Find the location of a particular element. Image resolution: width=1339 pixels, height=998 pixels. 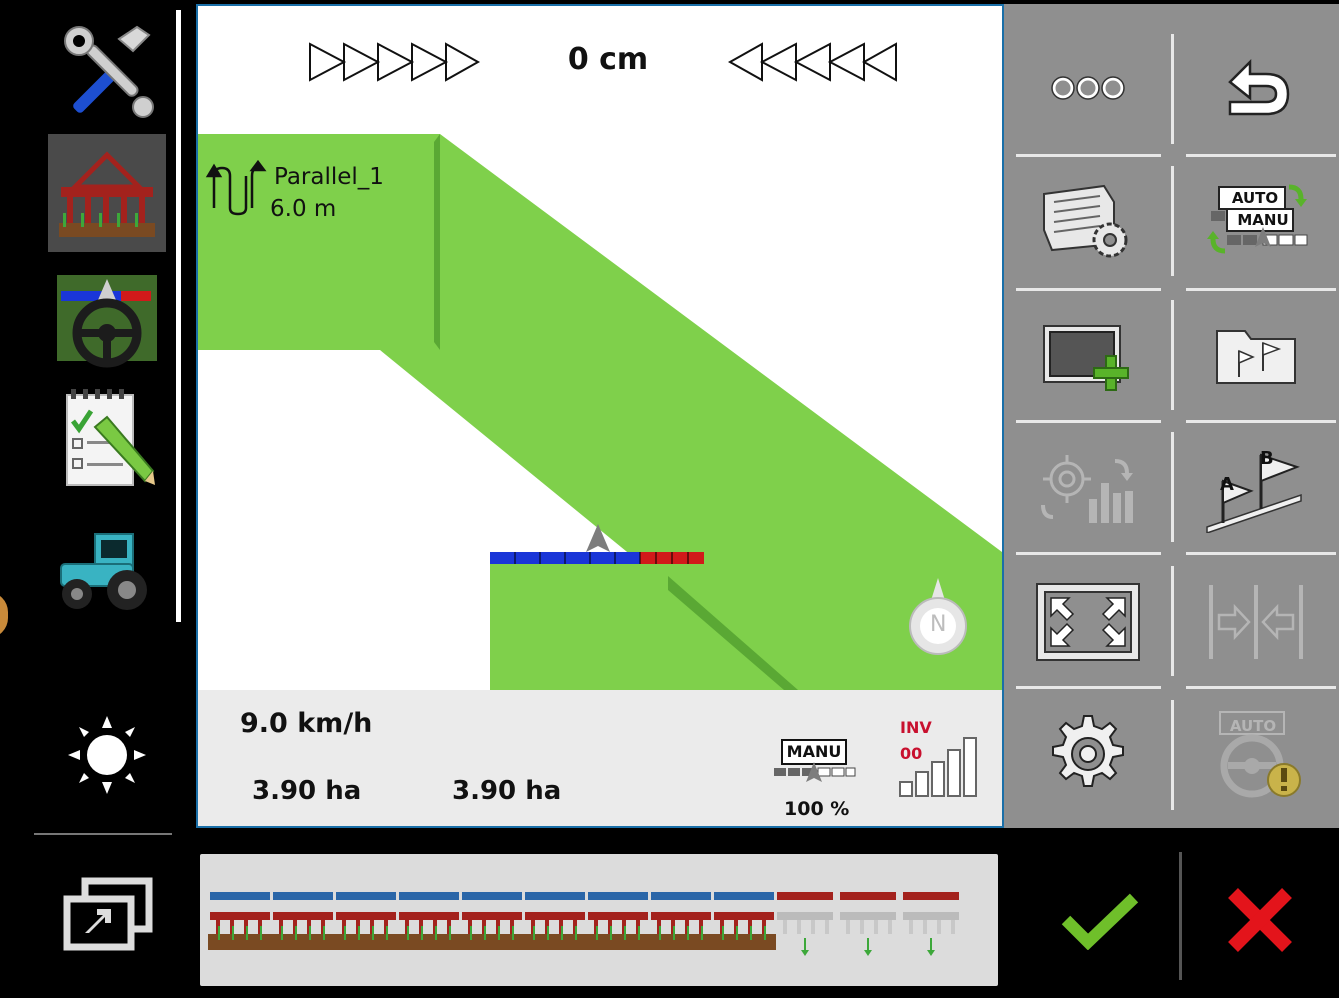

shift-line-button is located at coordinates (1256, 622).